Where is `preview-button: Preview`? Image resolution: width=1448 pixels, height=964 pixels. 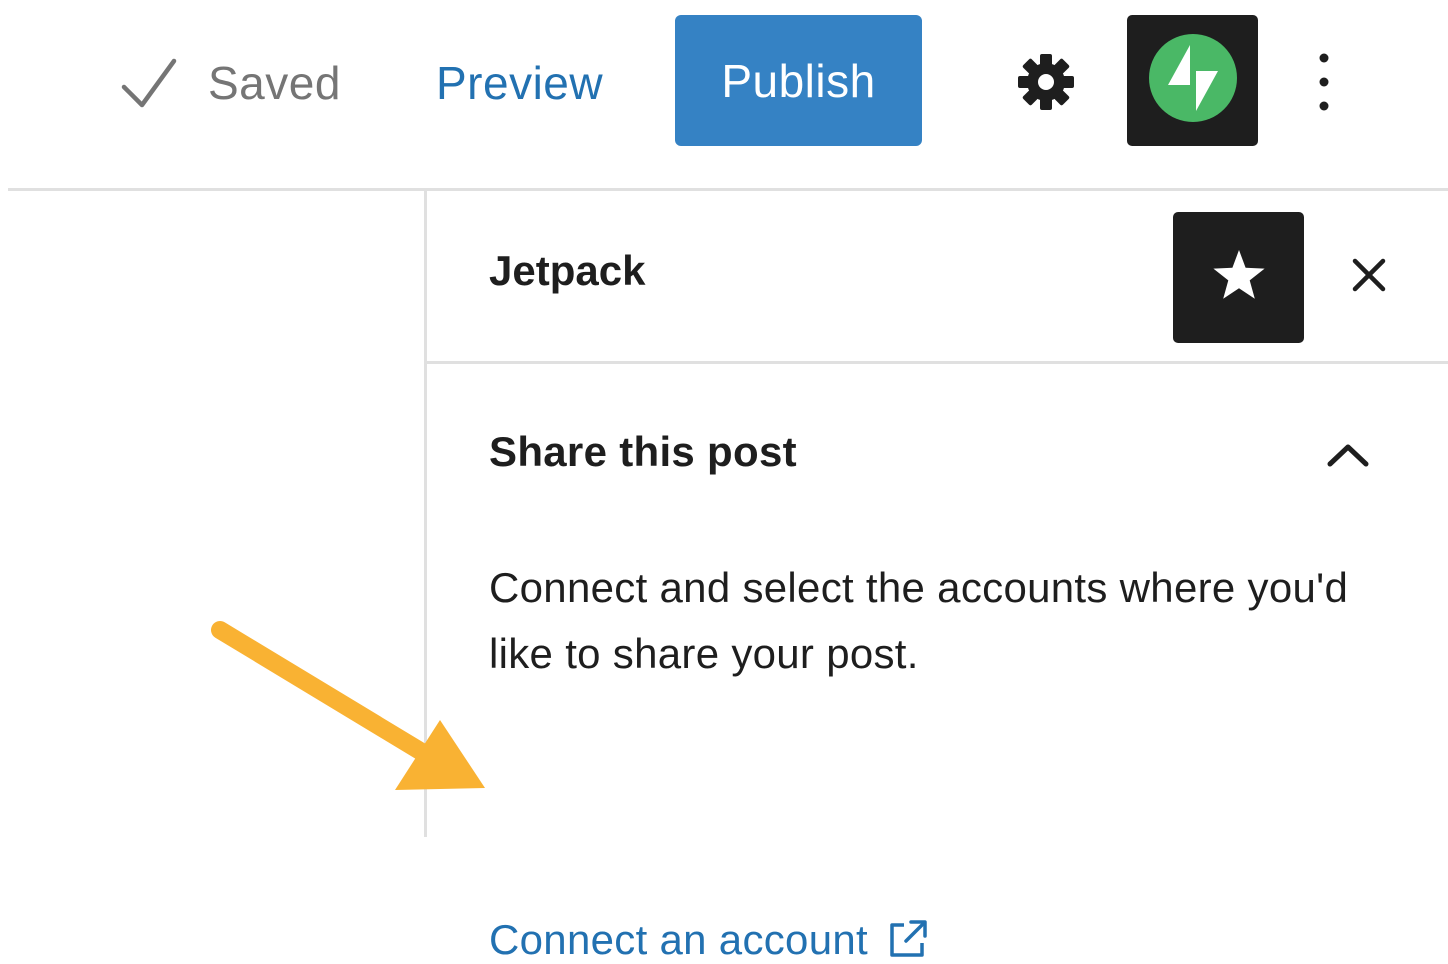
preview-button: Preview is located at coordinates (519, 83).